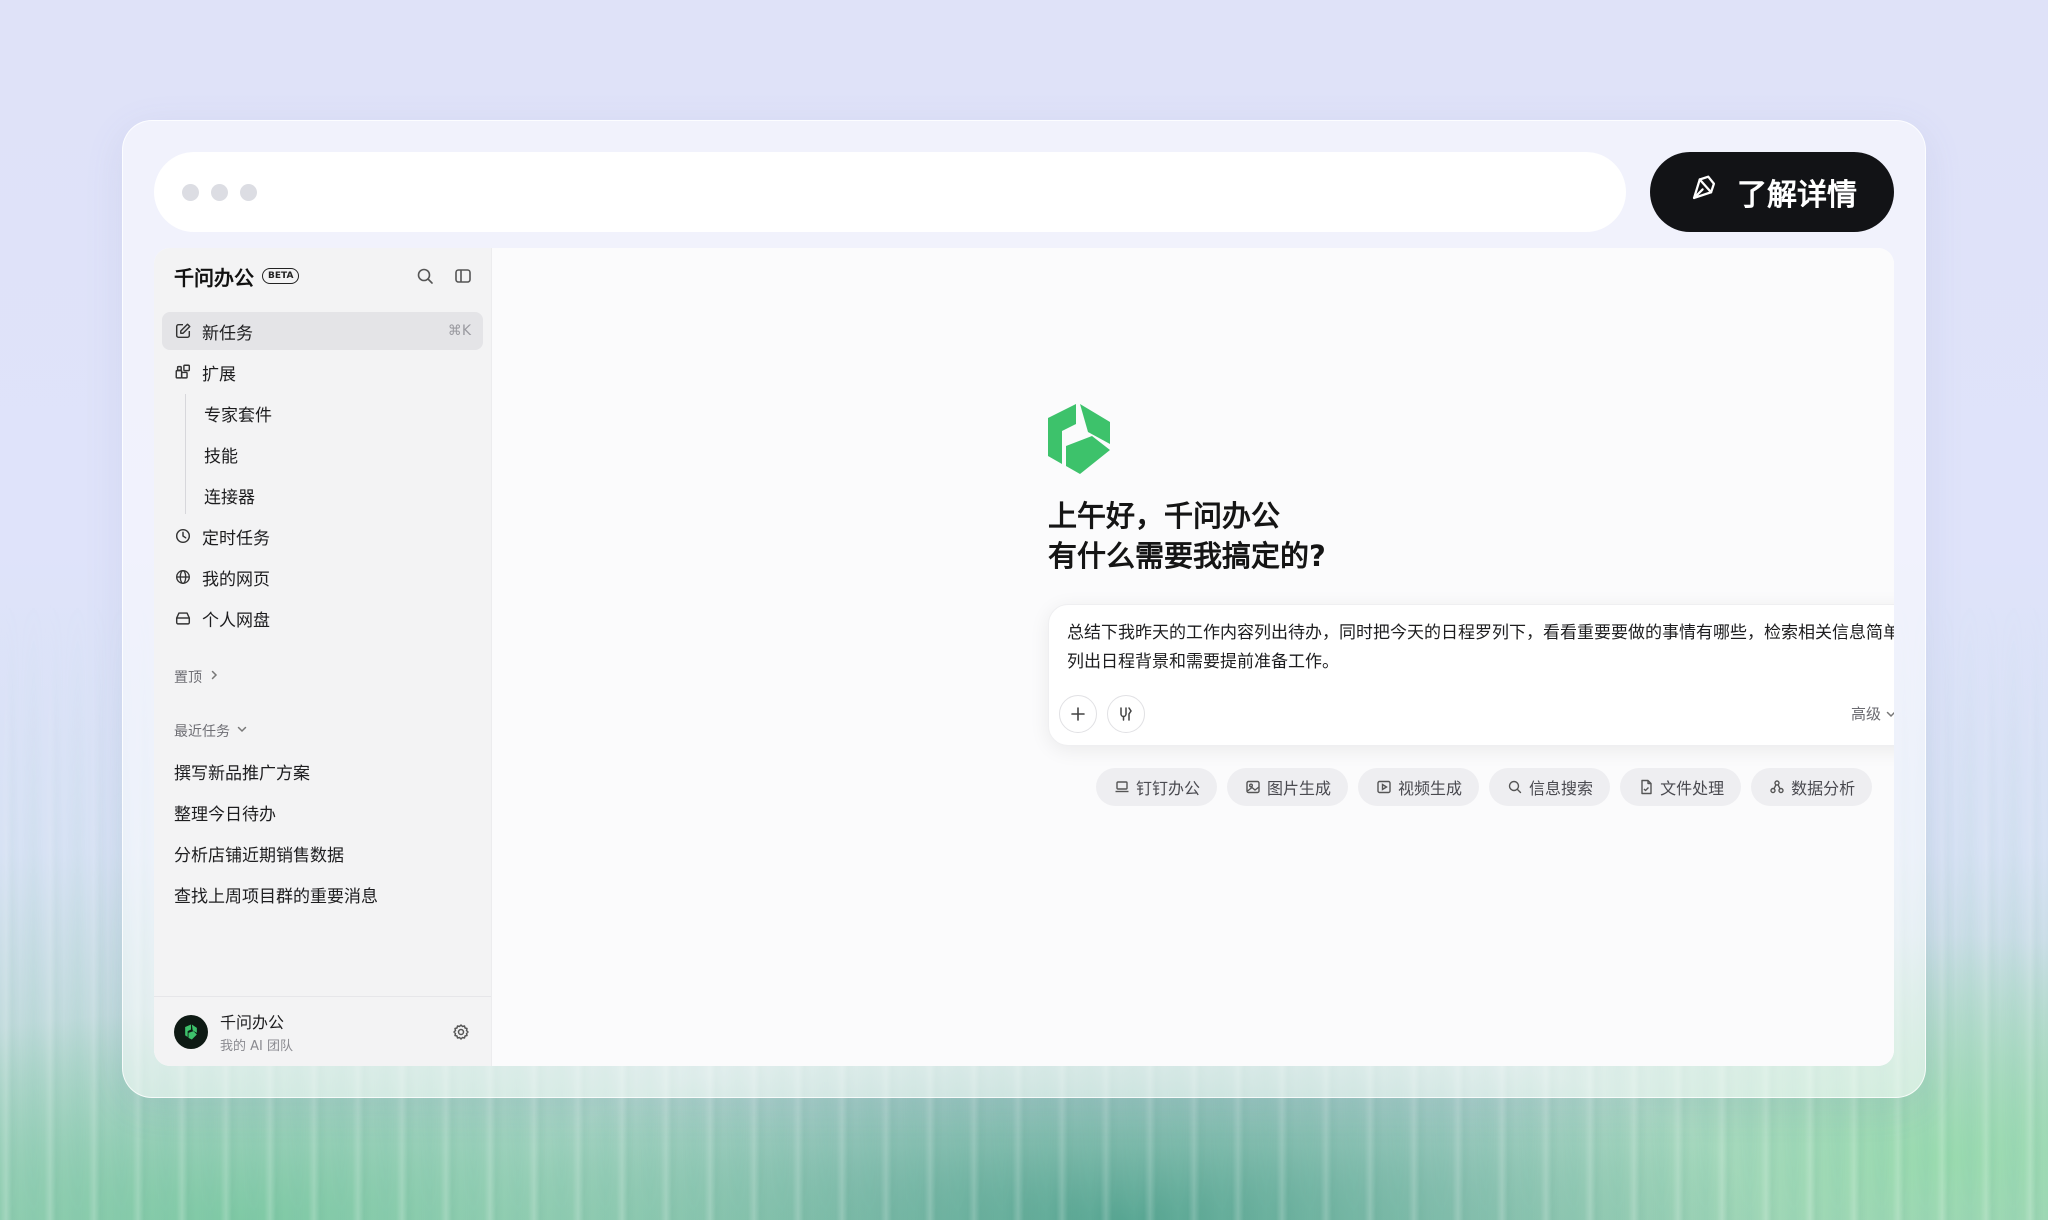  What do you see at coordinates (183, 618) in the screenshot?
I see `drive-icon` at bounding box center [183, 618].